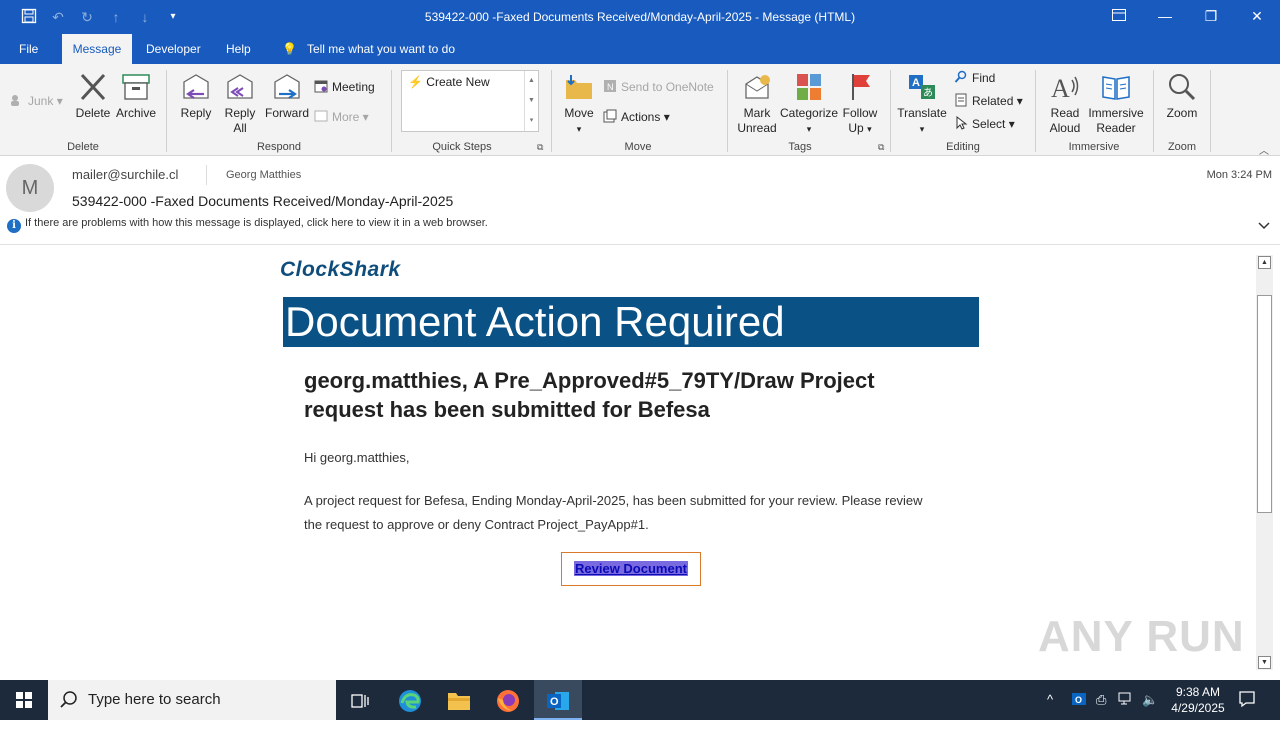 This screenshot has height=736, width=1280. Describe the element at coordinates (1065, 113) in the screenshot. I see `read-aloud-label-1: Read` at that location.